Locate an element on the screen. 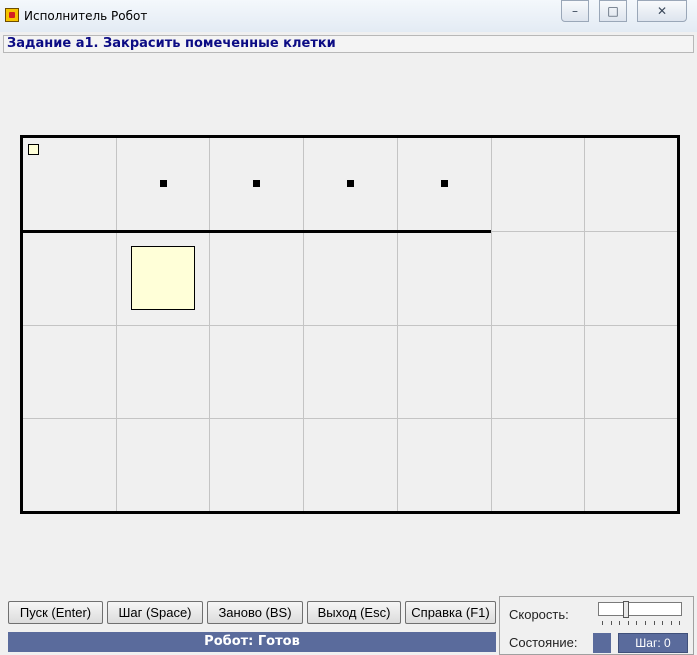 The height and width of the screenshot is (655, 697). reset-button: Заново (BS) is located at coordinates (255, 612).